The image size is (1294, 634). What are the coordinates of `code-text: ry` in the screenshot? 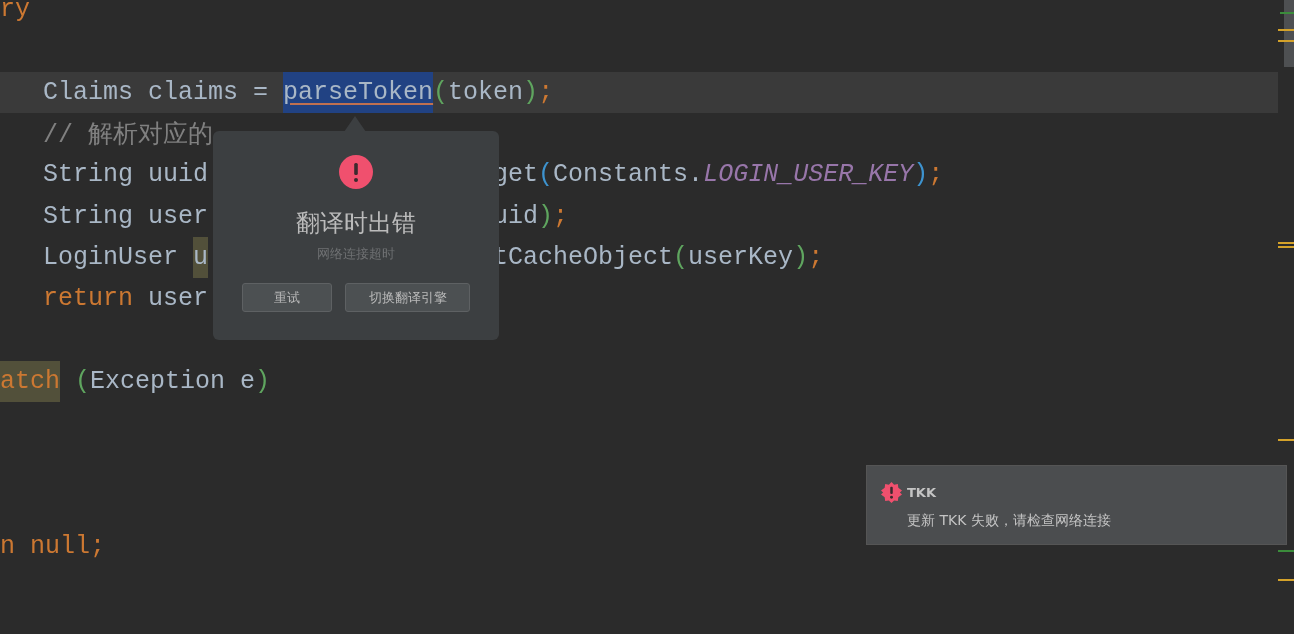 It's located at (15, 13).